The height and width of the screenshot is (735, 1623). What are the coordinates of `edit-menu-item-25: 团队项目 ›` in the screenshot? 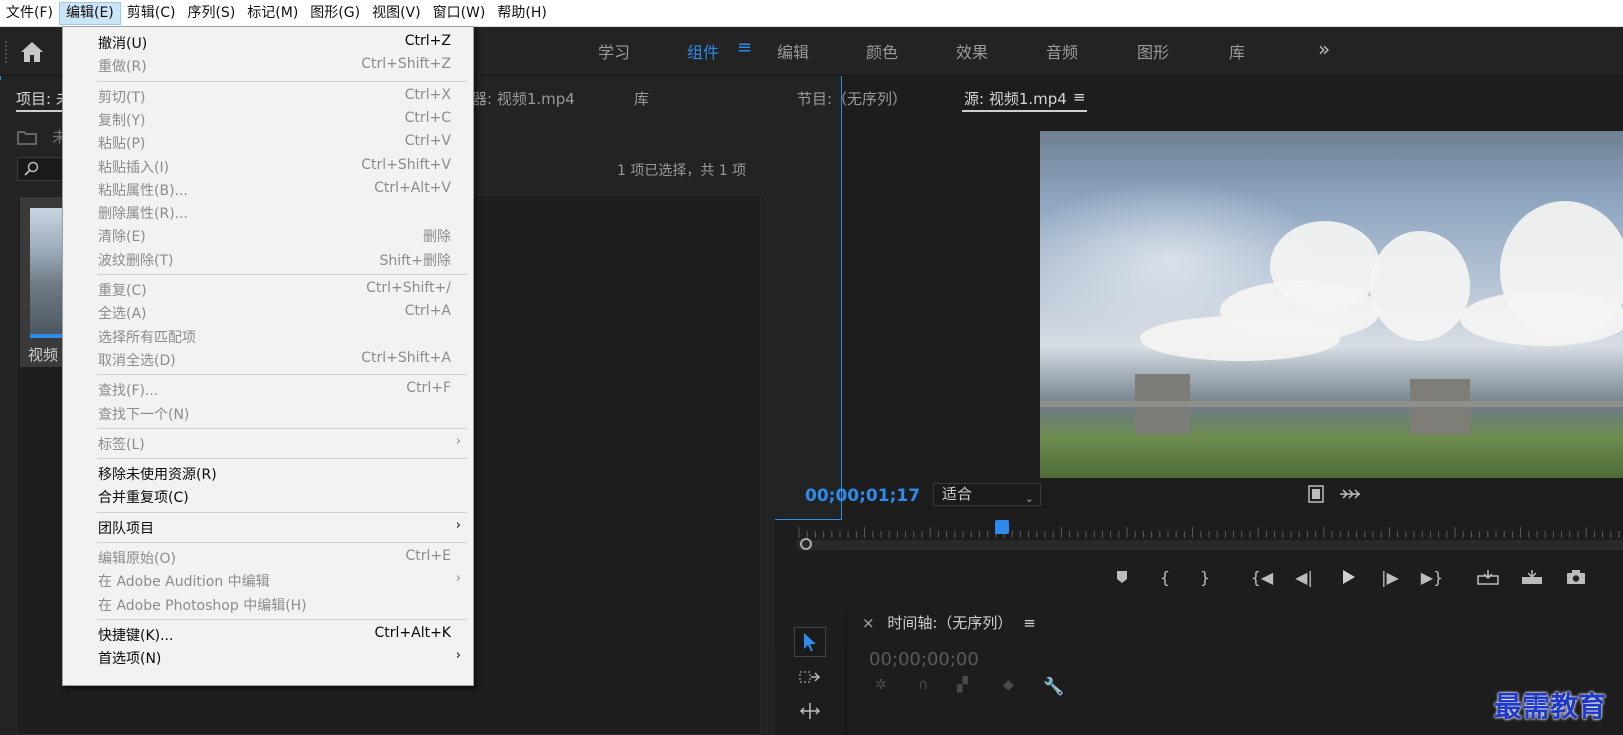 It's located at (268, 527).